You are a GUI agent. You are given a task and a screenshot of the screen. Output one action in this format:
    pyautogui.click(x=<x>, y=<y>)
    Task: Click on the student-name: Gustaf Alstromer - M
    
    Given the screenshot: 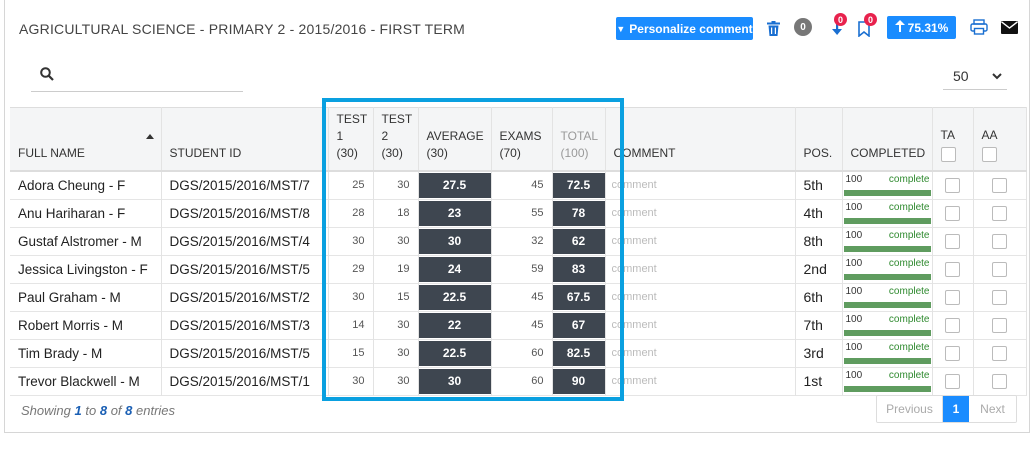 What is the action you would take?
    pyautogui.click(x=86, y=241)
    